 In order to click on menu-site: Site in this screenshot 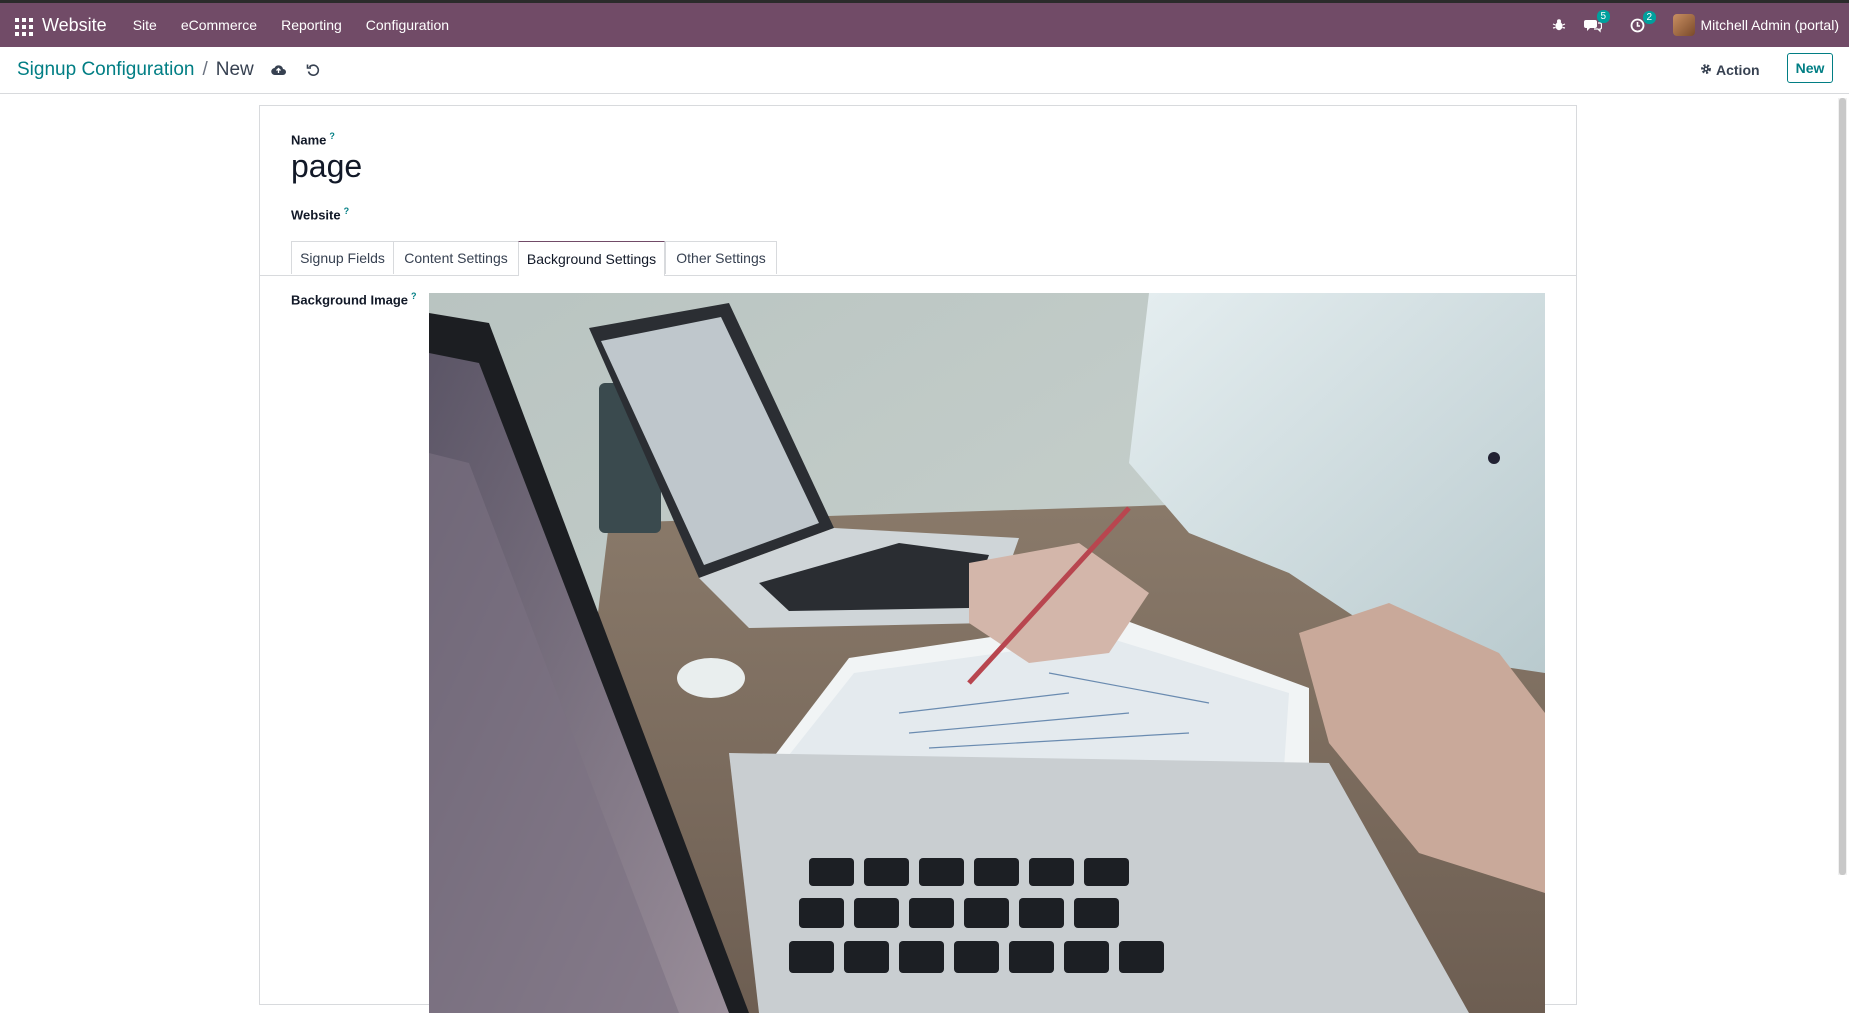, I will do `click(145, 25)`.